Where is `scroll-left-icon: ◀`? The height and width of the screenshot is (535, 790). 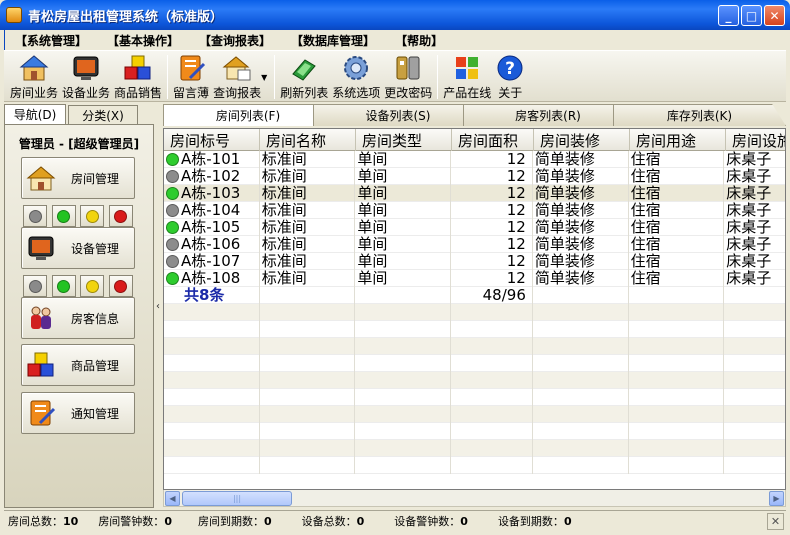
scroll-left-icon: ◀ is located at coordinates (172, 498).